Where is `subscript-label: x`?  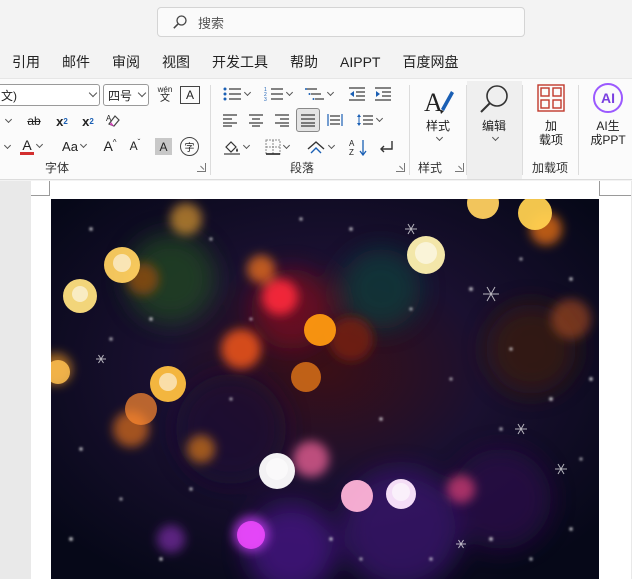 subscript-label: x is located at coordinates (60, 121).